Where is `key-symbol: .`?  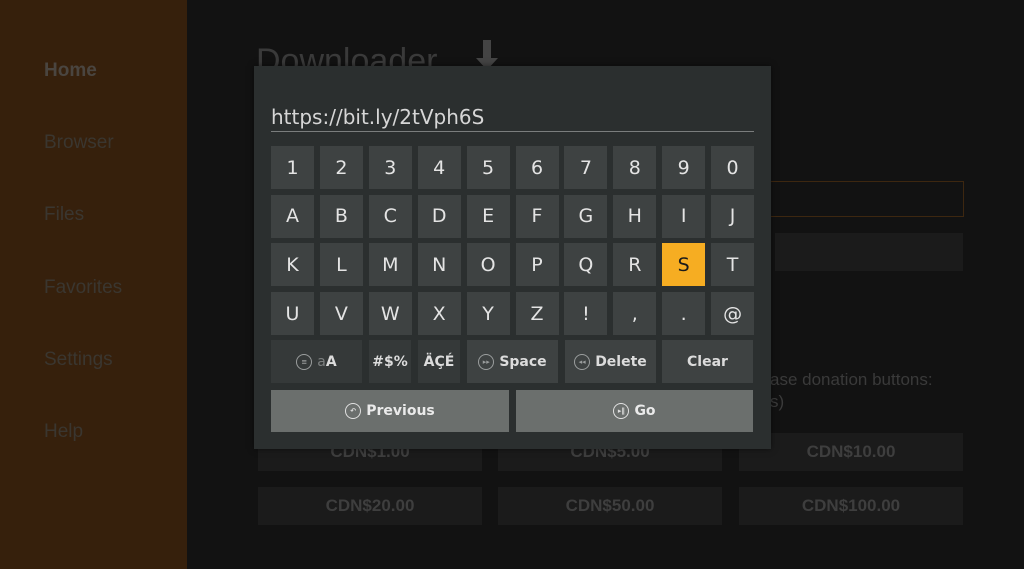 key-symbol: . is located at coordinates (684, 314).